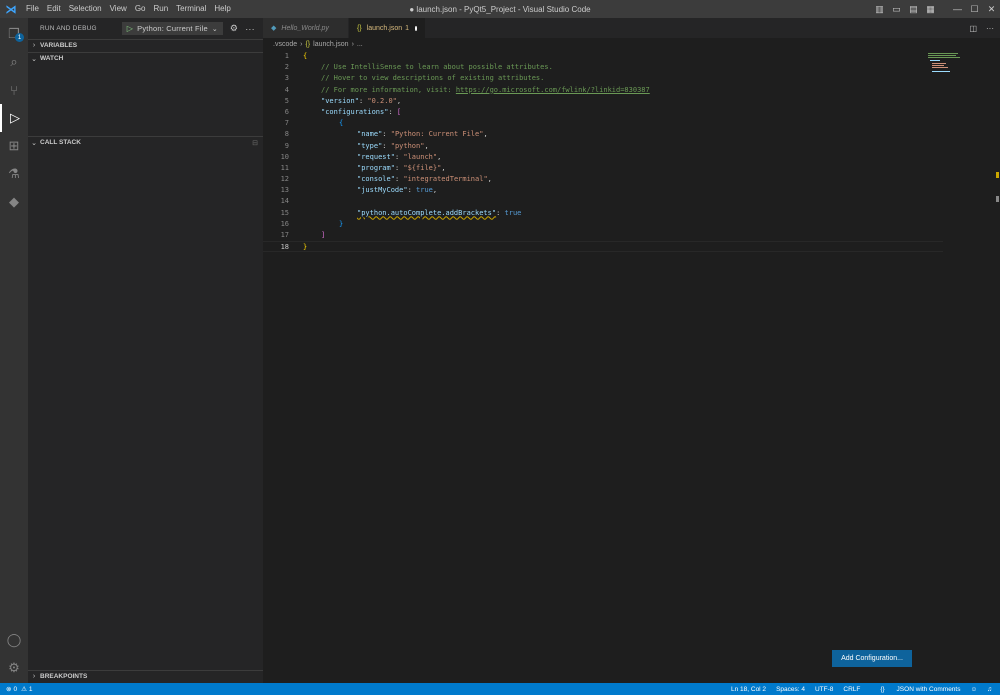  I want to click on close-button: ✕, so click(991, 9).